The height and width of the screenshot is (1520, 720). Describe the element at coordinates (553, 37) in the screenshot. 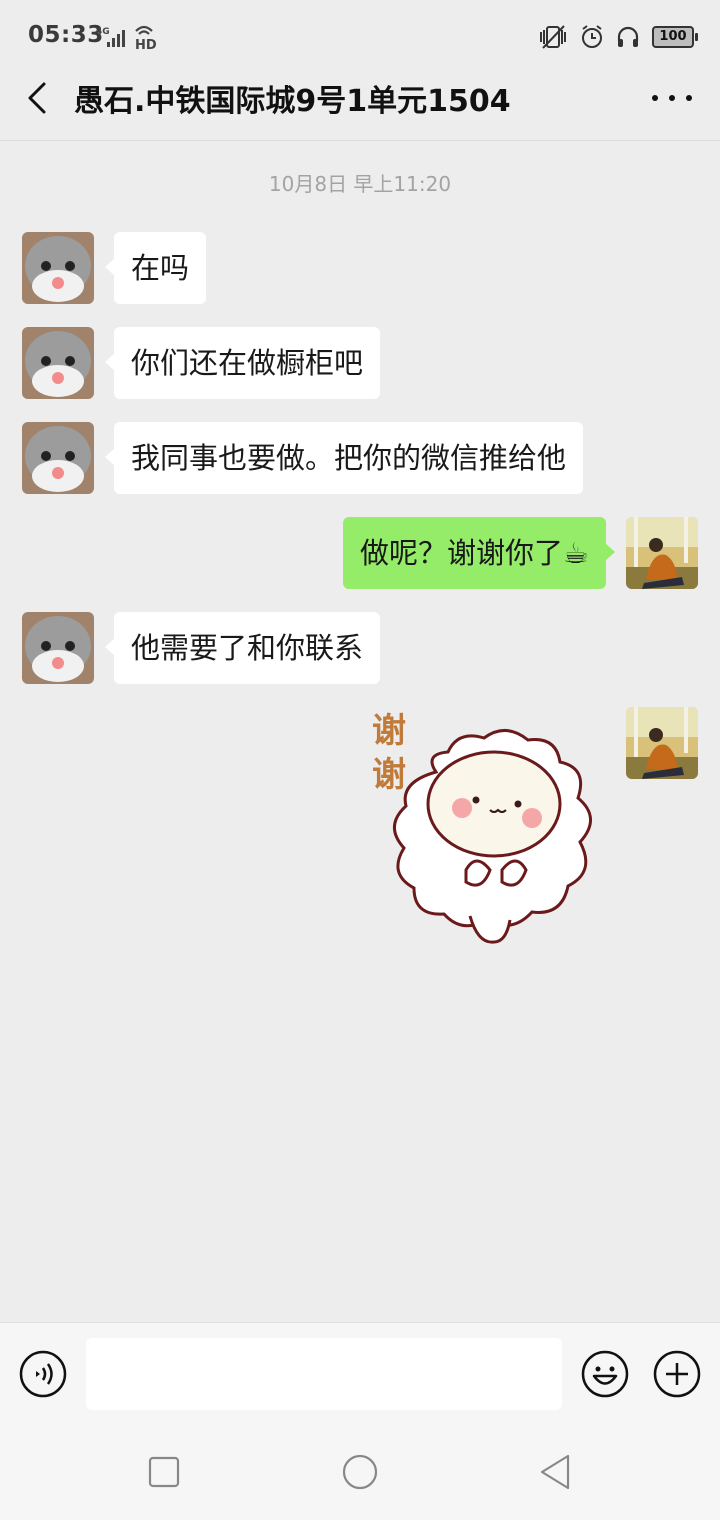

I see `vibrate-mute-icon` at that location.